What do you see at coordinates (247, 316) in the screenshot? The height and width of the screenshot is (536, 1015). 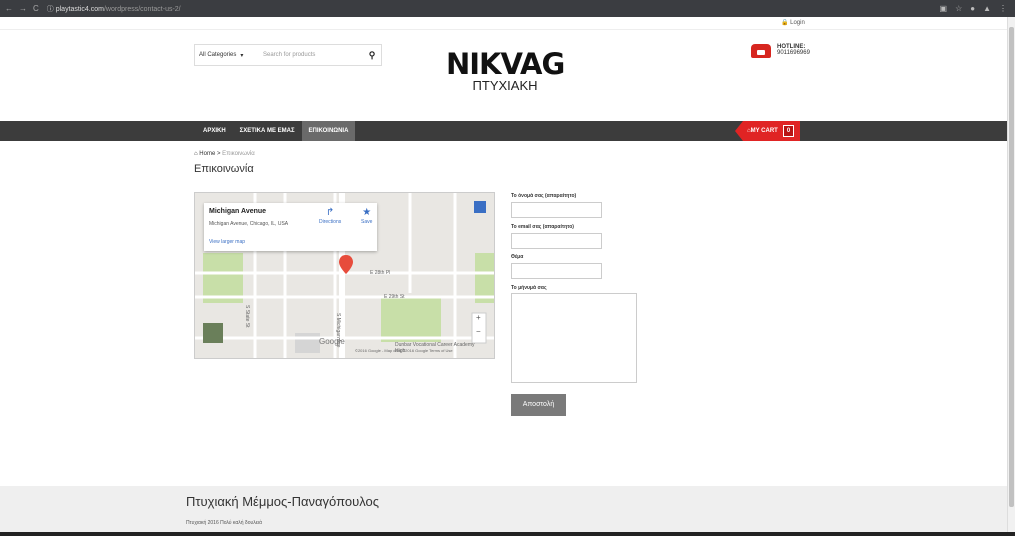 I see `map-label-state: S State St` at bounding box center [247, 316].